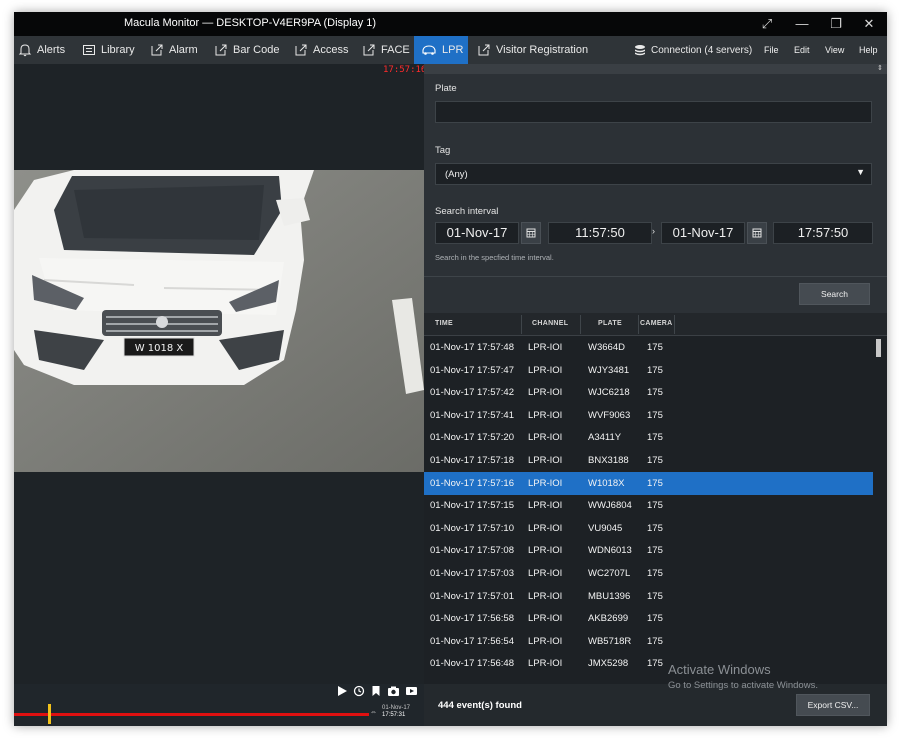 Image resolution: width=900 pixels, height=738 pixels. I want to click on restore-button: ❐, so click(836, 24).